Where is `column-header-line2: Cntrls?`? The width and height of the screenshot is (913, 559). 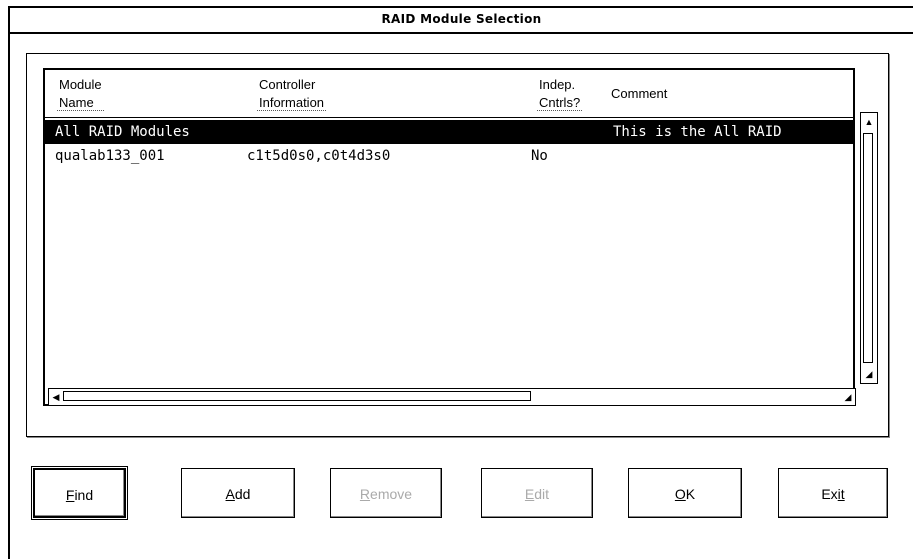 column-header-line2: Cntrls? is located at coordinates (559, 103).